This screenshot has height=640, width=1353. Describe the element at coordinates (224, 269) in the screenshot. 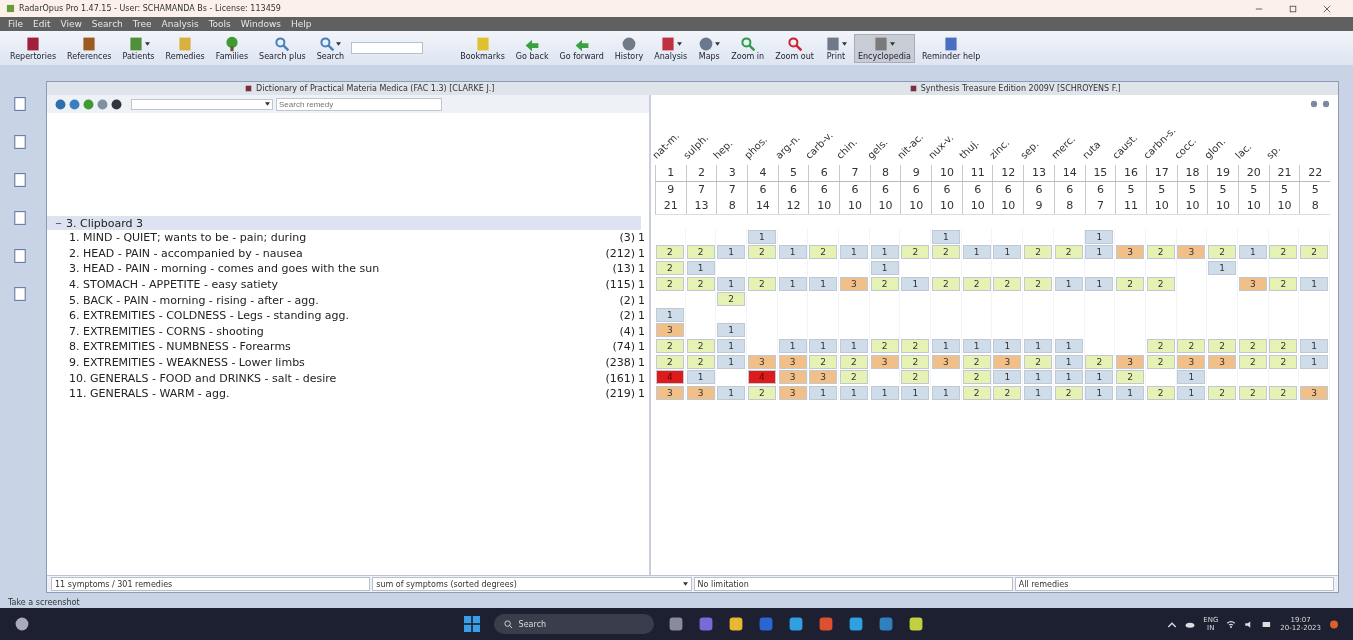

I see `rubric-text: 3. HEAD - PAIN - morning - comes and goes with the sun` at that location.